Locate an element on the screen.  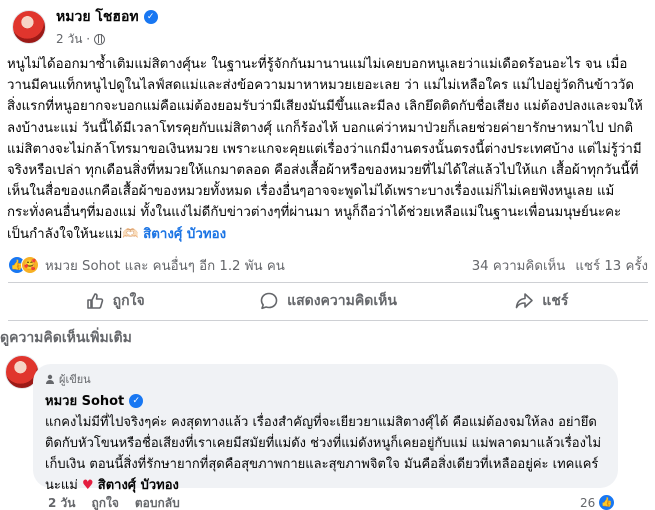
like-label: ถูกใจ is located at coordinates (128, 301).